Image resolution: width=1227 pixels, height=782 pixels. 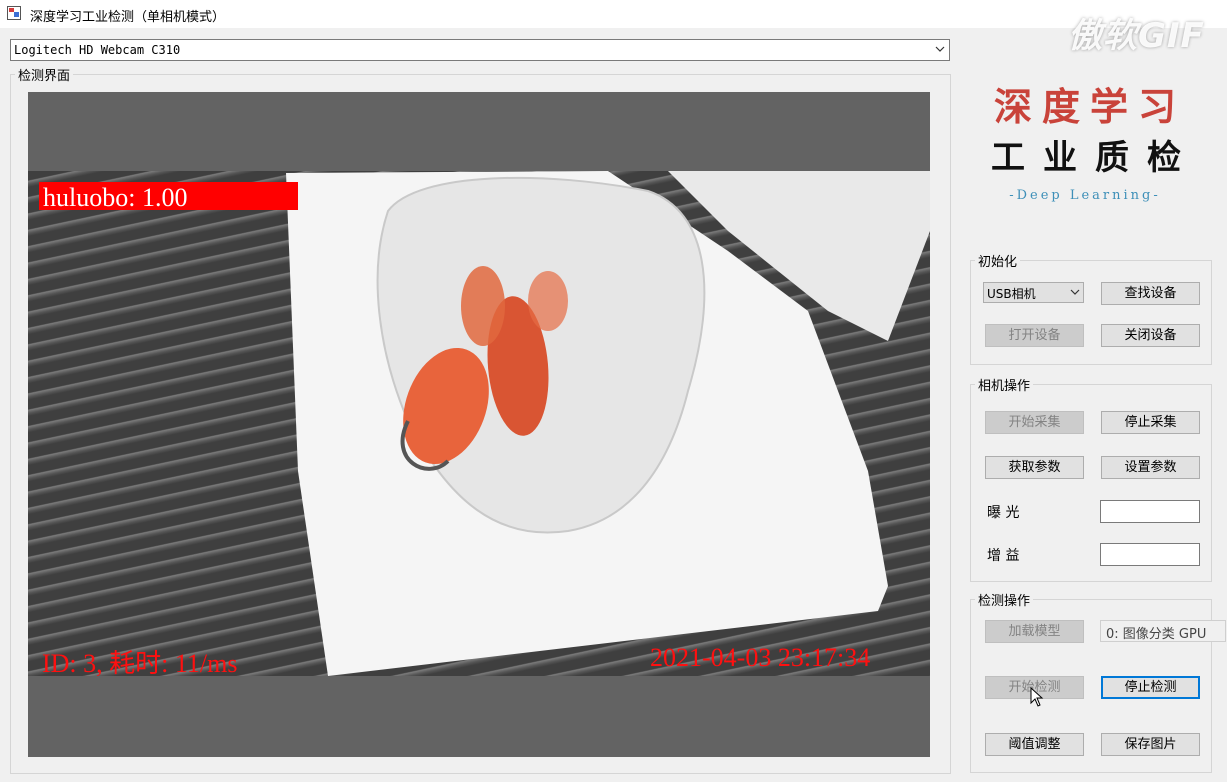 I want to click on threshold-button: 阈值调整, so click(x=1034, y=744).